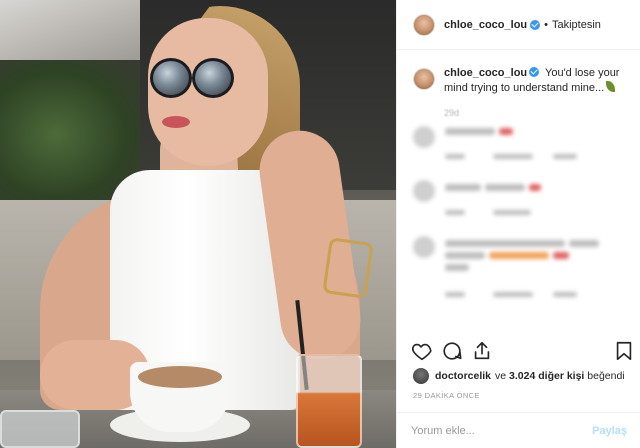  I want to click on post-comment-button: Paylaş, so click(609, 431).